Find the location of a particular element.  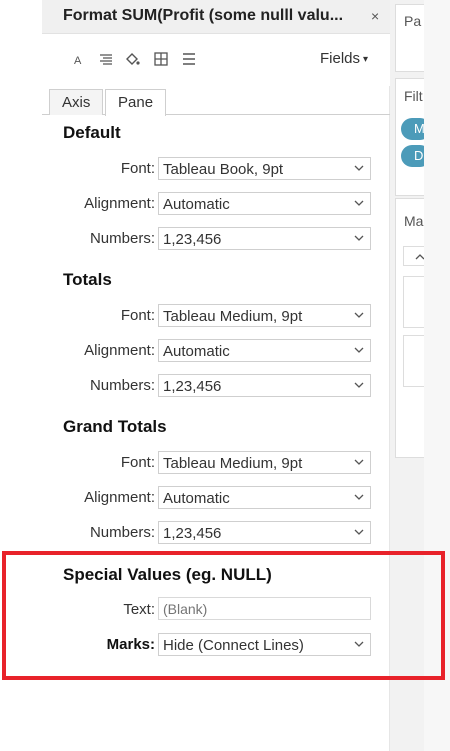

borders-format-icon is located at coordinates (161, 59).